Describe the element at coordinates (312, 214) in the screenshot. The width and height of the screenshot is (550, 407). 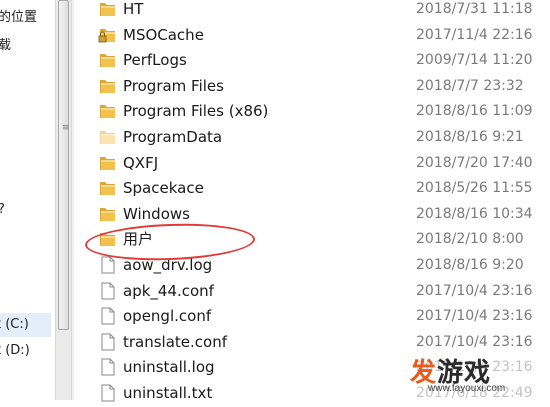
I see `folder-row: Windows 2018/8/16 10:34` at that location.